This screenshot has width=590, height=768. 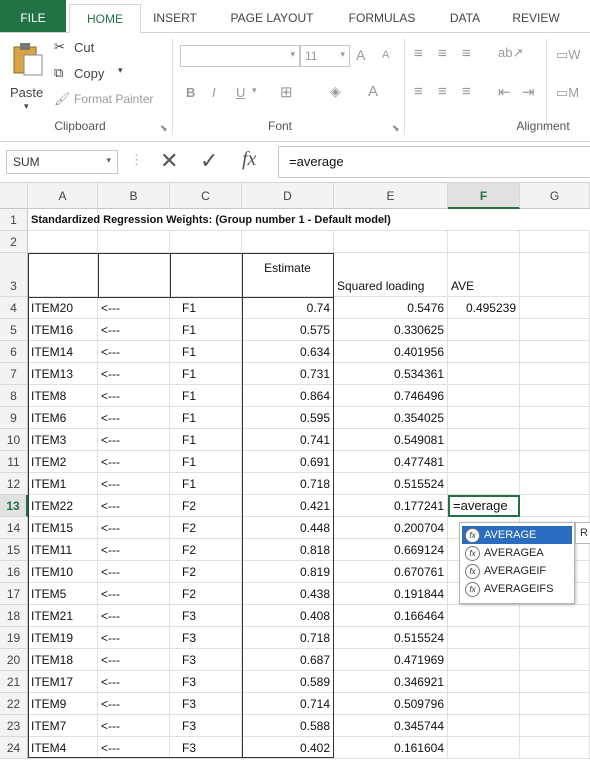 What do you see at coordinates (175, 16) in the screenshot?
I see `tab-insert: INSERT` at bounding box center [175, 16].